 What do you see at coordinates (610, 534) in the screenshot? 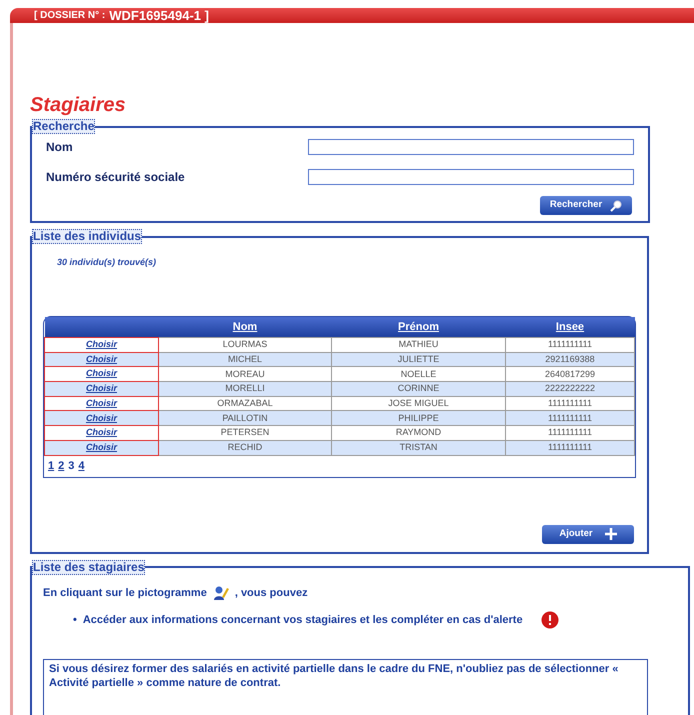
I see `plus-icon` at bounding box center [610, 534].